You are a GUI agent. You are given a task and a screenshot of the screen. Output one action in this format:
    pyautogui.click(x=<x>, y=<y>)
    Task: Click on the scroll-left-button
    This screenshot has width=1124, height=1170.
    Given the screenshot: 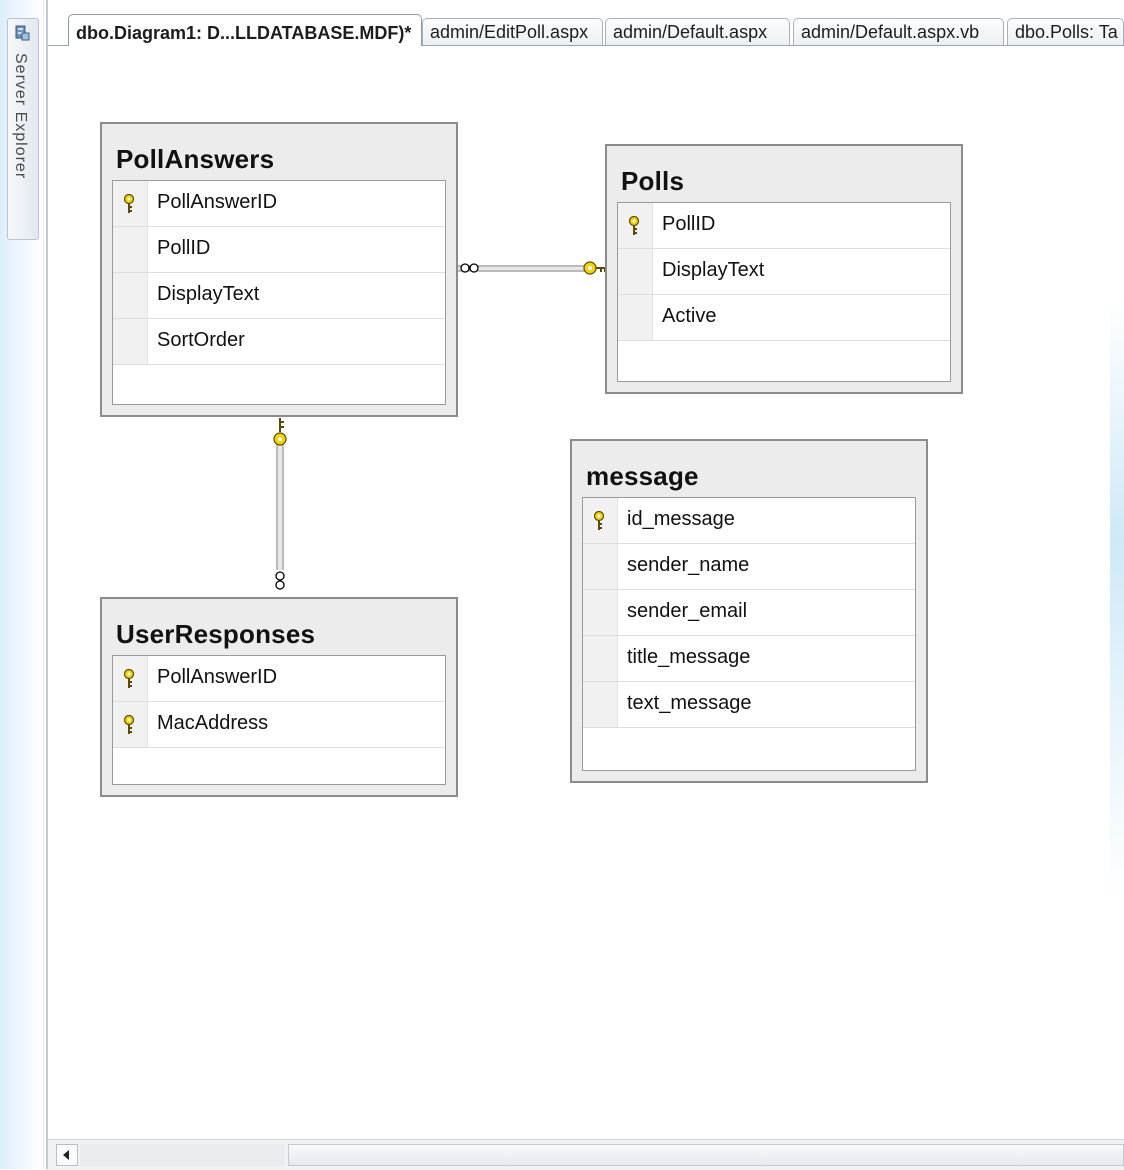 What is the action you would take?
    pyautogui.click(x=67, y=1155)
    